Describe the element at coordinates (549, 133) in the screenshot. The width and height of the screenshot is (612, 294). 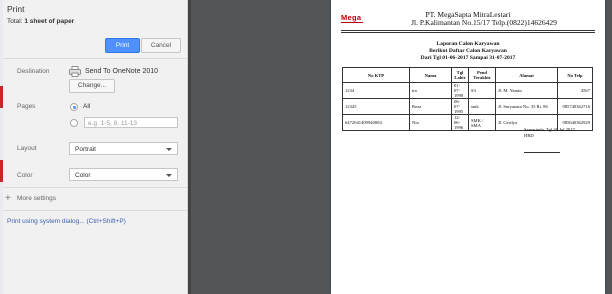
I see `signature-block: Samarinda, Tgl 26 Jul 2017 HRD` at that location.